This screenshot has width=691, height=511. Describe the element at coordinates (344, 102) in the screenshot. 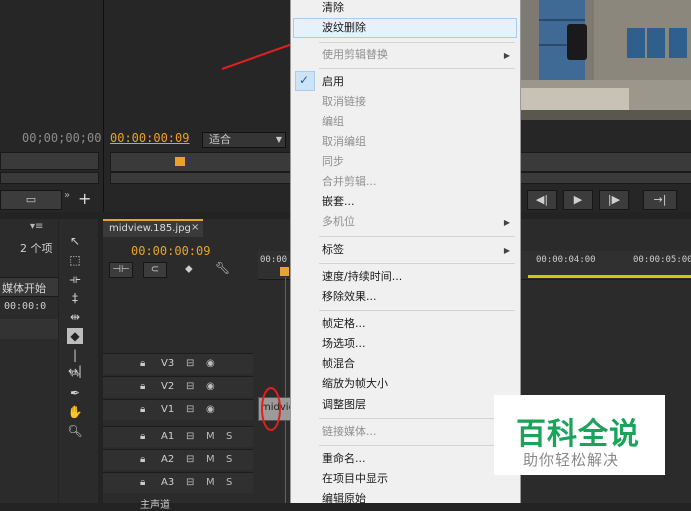

I see `menu-item-unlink: 取消链接` at that location.